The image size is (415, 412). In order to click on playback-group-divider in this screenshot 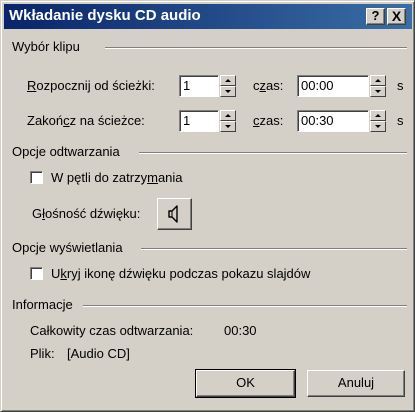, I will do `click(273, 153)`.